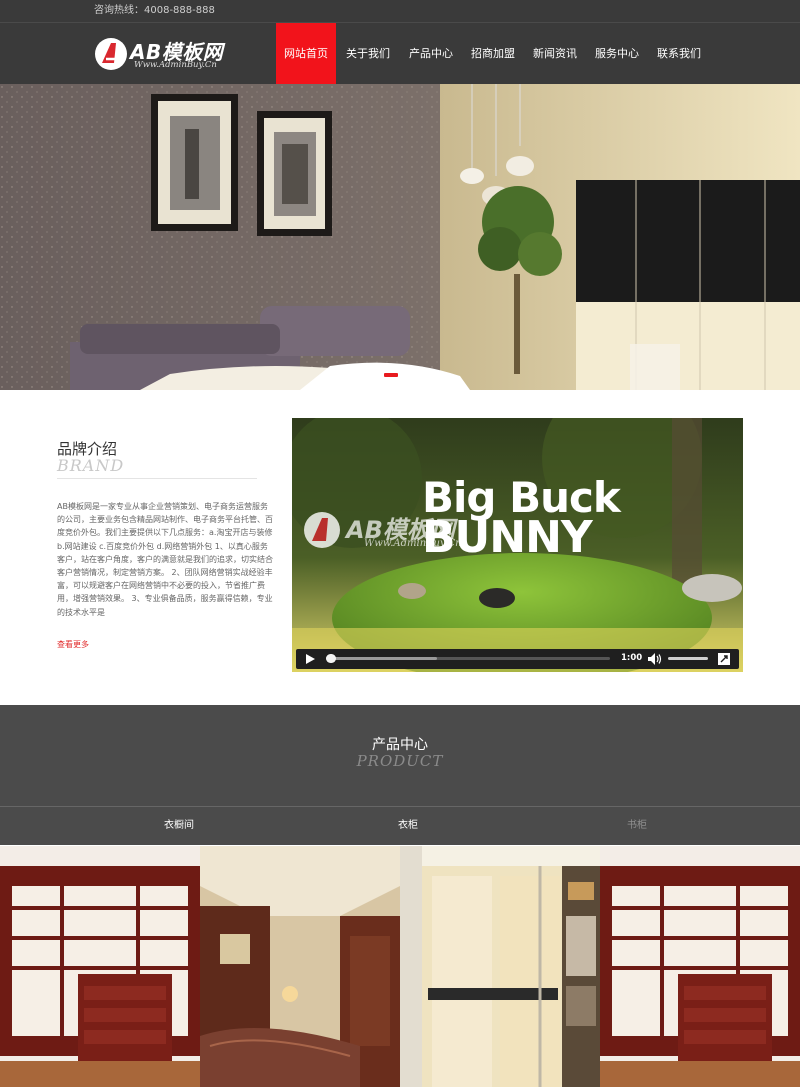 The image size is (800, 1087). What do you see at coordinates (400, 761) in the screenshot?
I see `product-subtitle: PRODUCT` at bounding box center [400, 761].